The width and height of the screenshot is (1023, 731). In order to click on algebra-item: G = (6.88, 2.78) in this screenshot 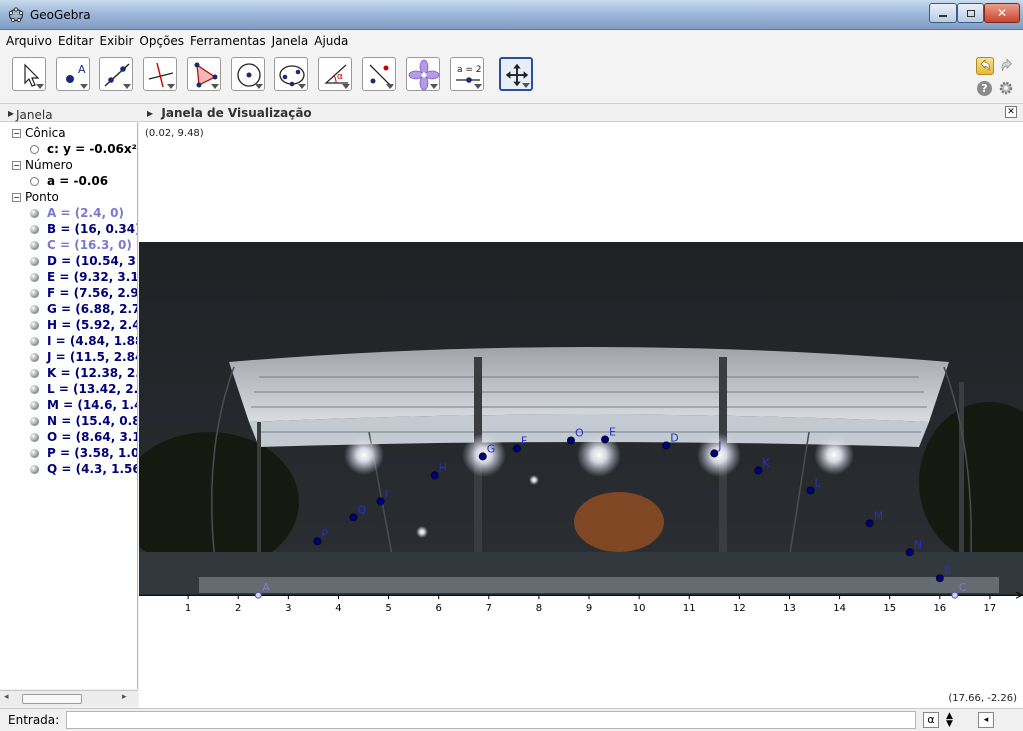, I will do `click(83, 309)`.